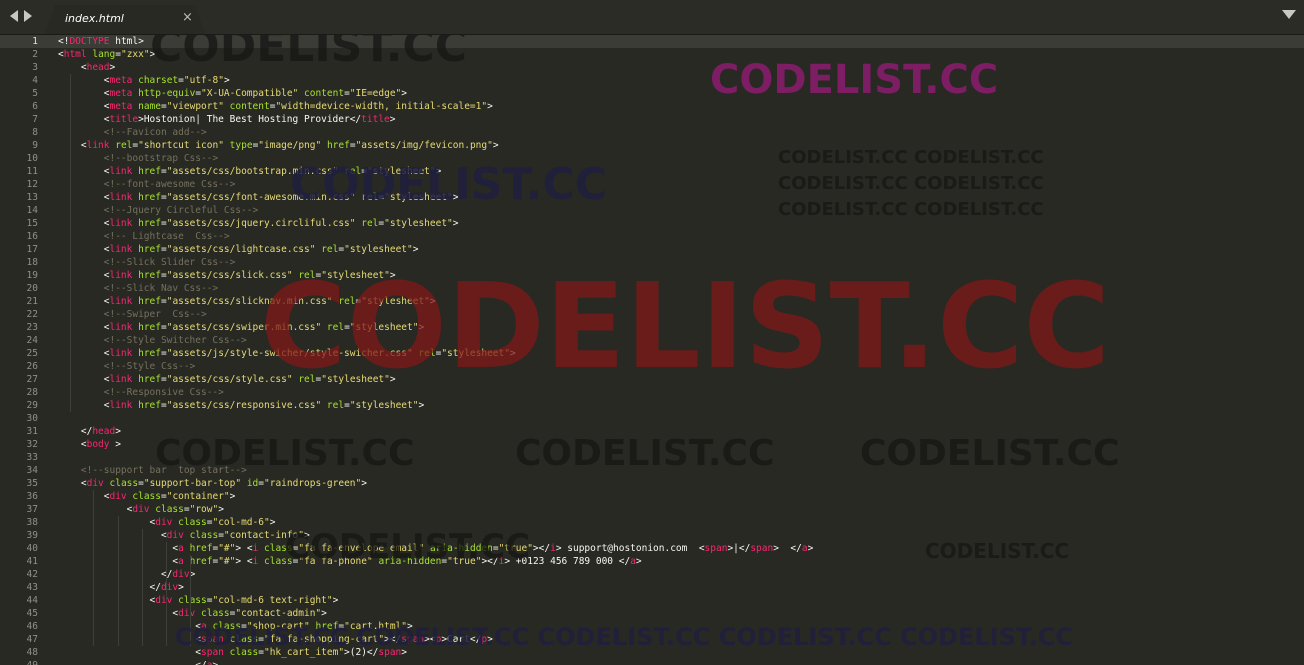 This screenshot has height=665, width=1304. Describe the element at coordinates (187, 17) in the screenshot. I see `close-icon: ×` at that location.